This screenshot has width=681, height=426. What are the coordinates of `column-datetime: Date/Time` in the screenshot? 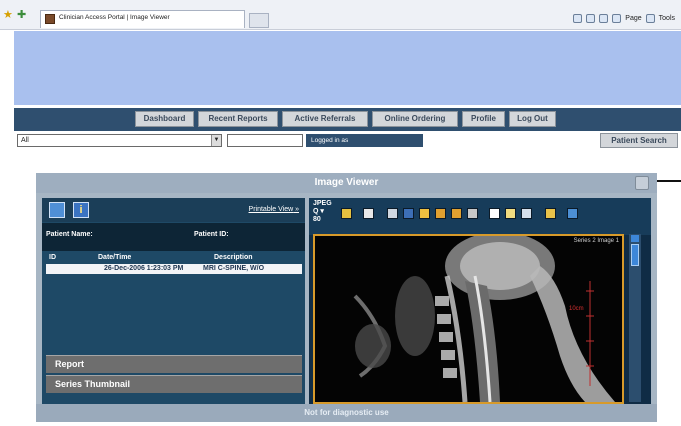 It's located at (115, 257).